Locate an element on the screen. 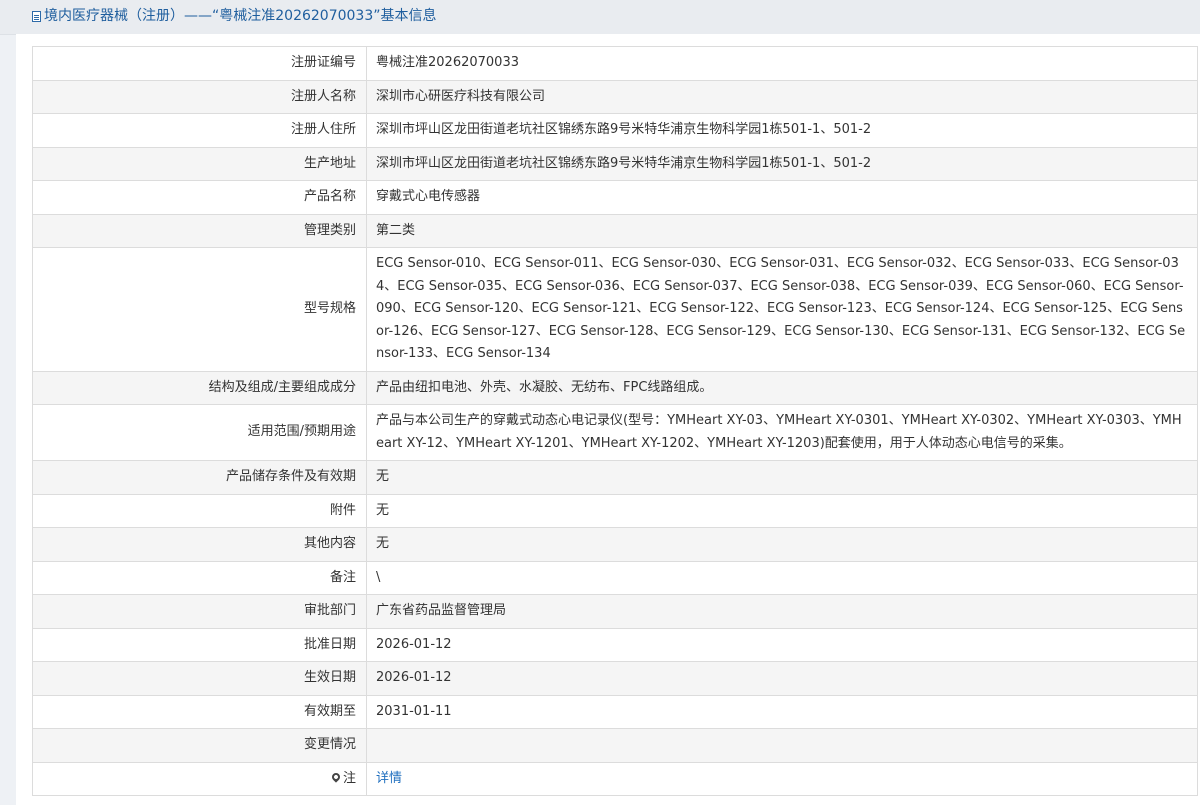  table-row: 变更情况 is located at coordinates (615, 745).